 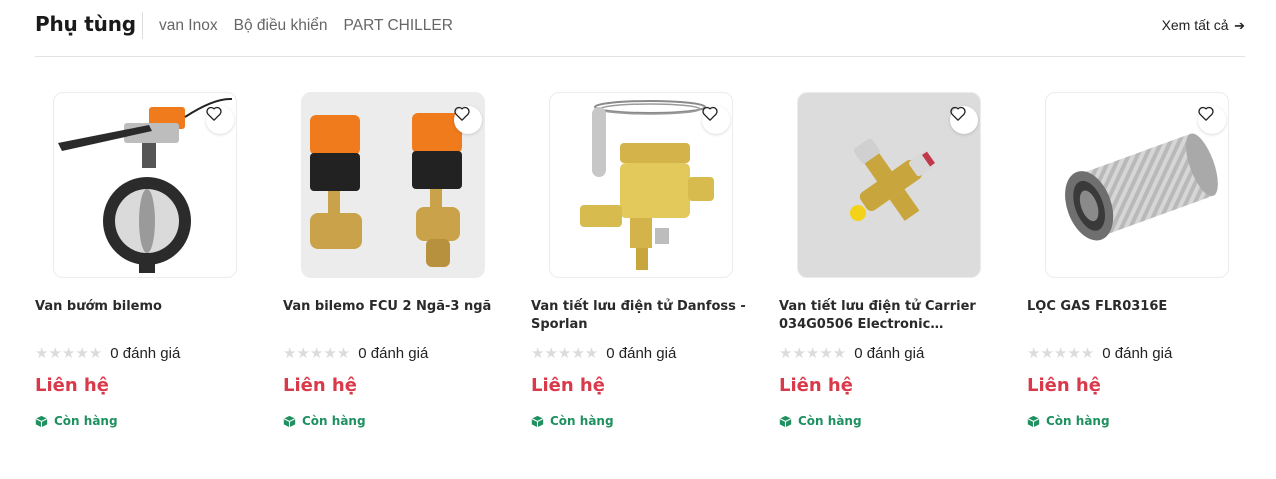 I want to click on category-tabs: van Inox Bộ điều khiển PART CHILLER, so click(x=306, y=26).